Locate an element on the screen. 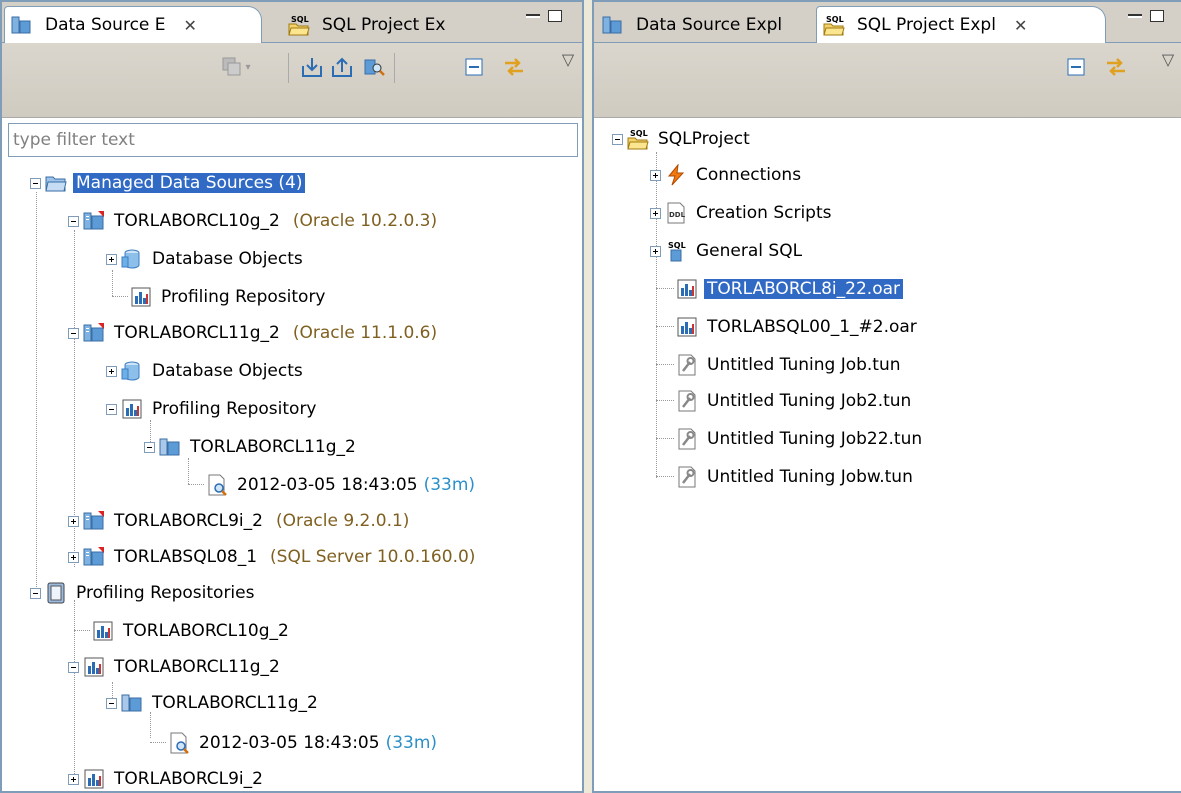  new-connection-icon is located at coordinates (232, 67).